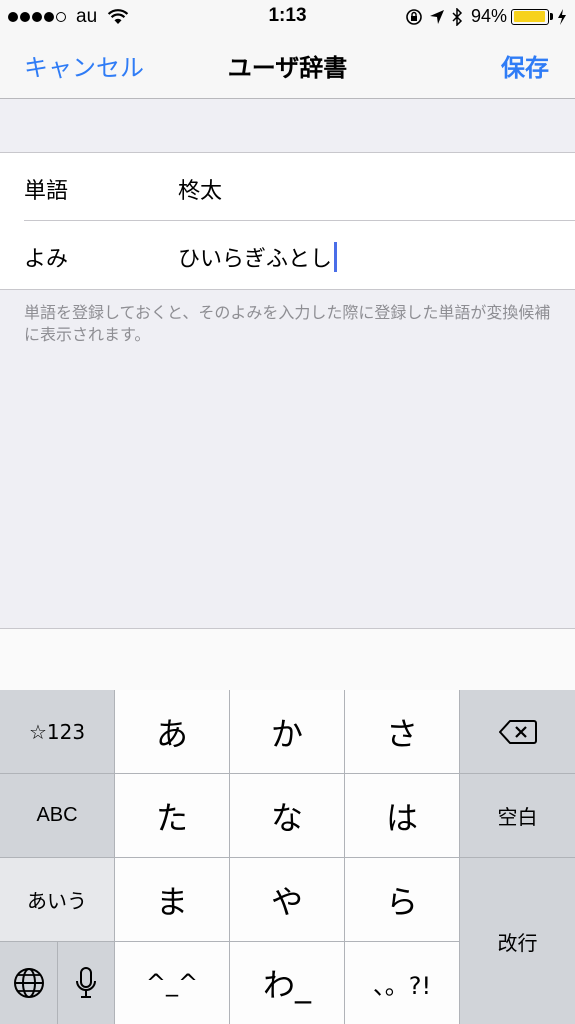 The width and height of the screenshot is (575, 1024). I want to click on globe-icon, so click(28, 983).